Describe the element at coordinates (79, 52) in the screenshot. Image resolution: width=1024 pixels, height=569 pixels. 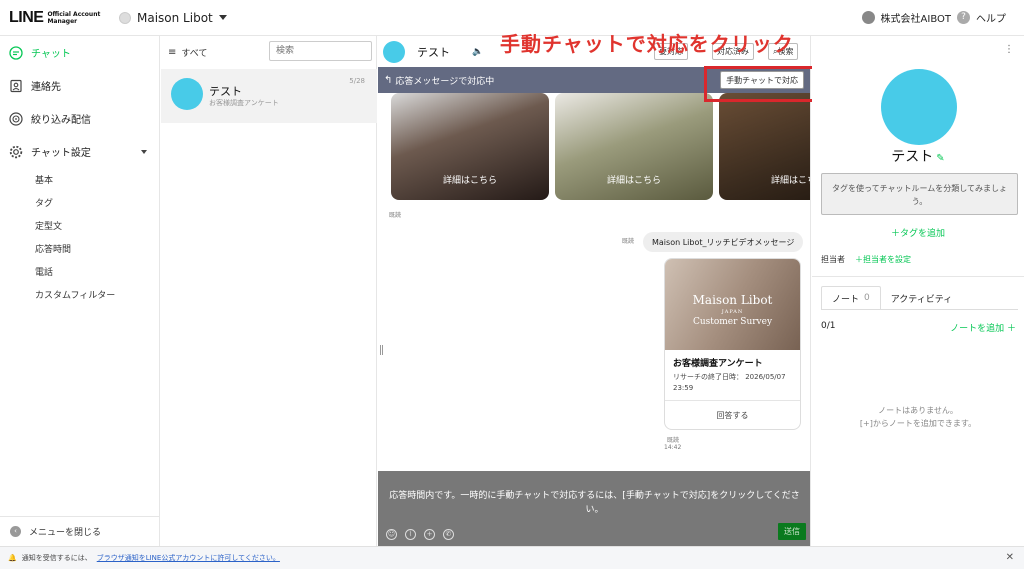
I see `sidebar-item-chat: チャット` at that location.